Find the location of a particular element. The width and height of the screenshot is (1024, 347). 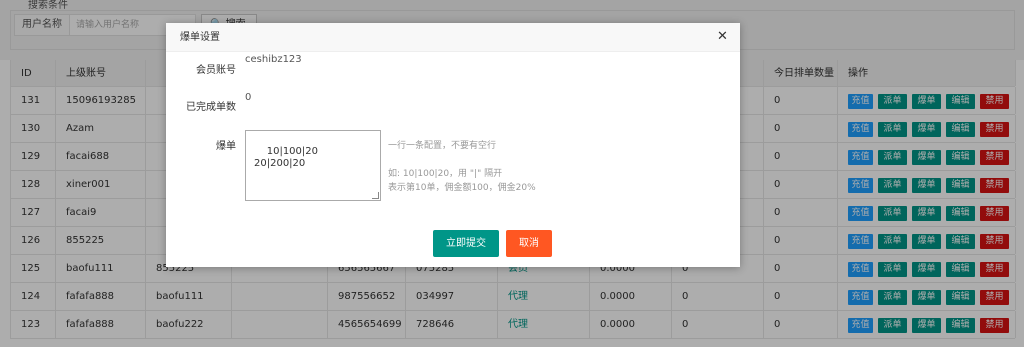

dialog-title: 爆单设置 is located at coordinates (200, 37).